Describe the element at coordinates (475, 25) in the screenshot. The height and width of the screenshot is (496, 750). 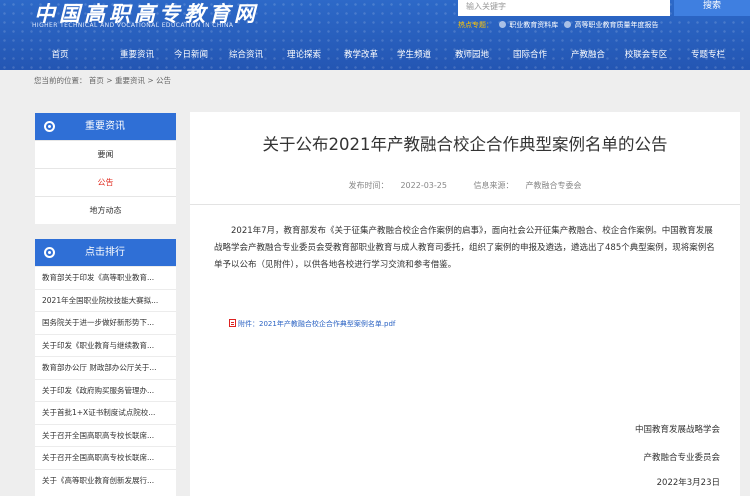
I see `hot-topics-label: 热点专题：` at that location.